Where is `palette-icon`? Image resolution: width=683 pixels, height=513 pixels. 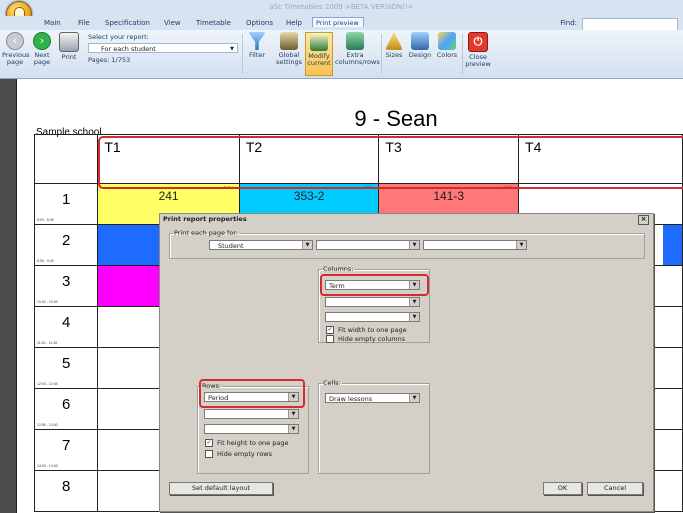
palette-icon is located at coordinates (447, 41).